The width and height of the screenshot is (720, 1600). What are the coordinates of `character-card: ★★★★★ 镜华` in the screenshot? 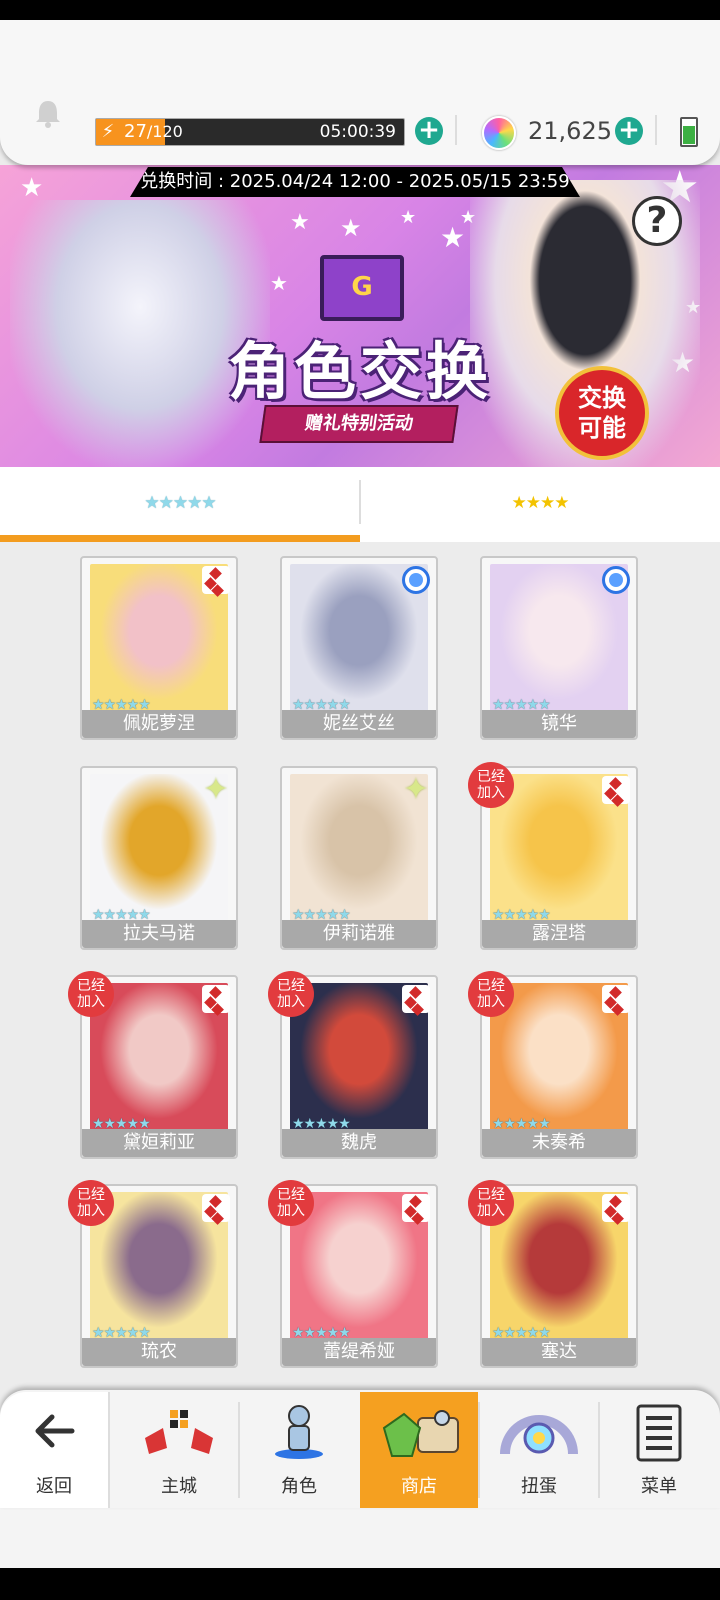 It's located at (559, 648).